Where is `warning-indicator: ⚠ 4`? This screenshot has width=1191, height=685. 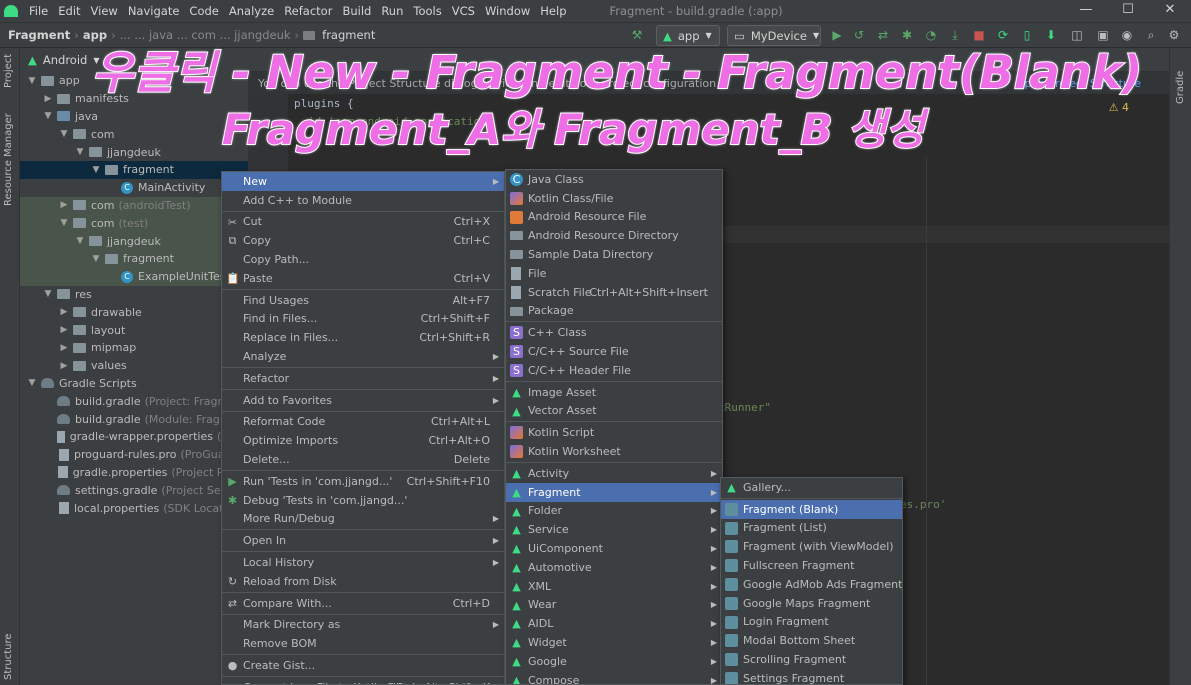 warning-indicator: ⚠ 4 is located at coordinates (1119, 107).